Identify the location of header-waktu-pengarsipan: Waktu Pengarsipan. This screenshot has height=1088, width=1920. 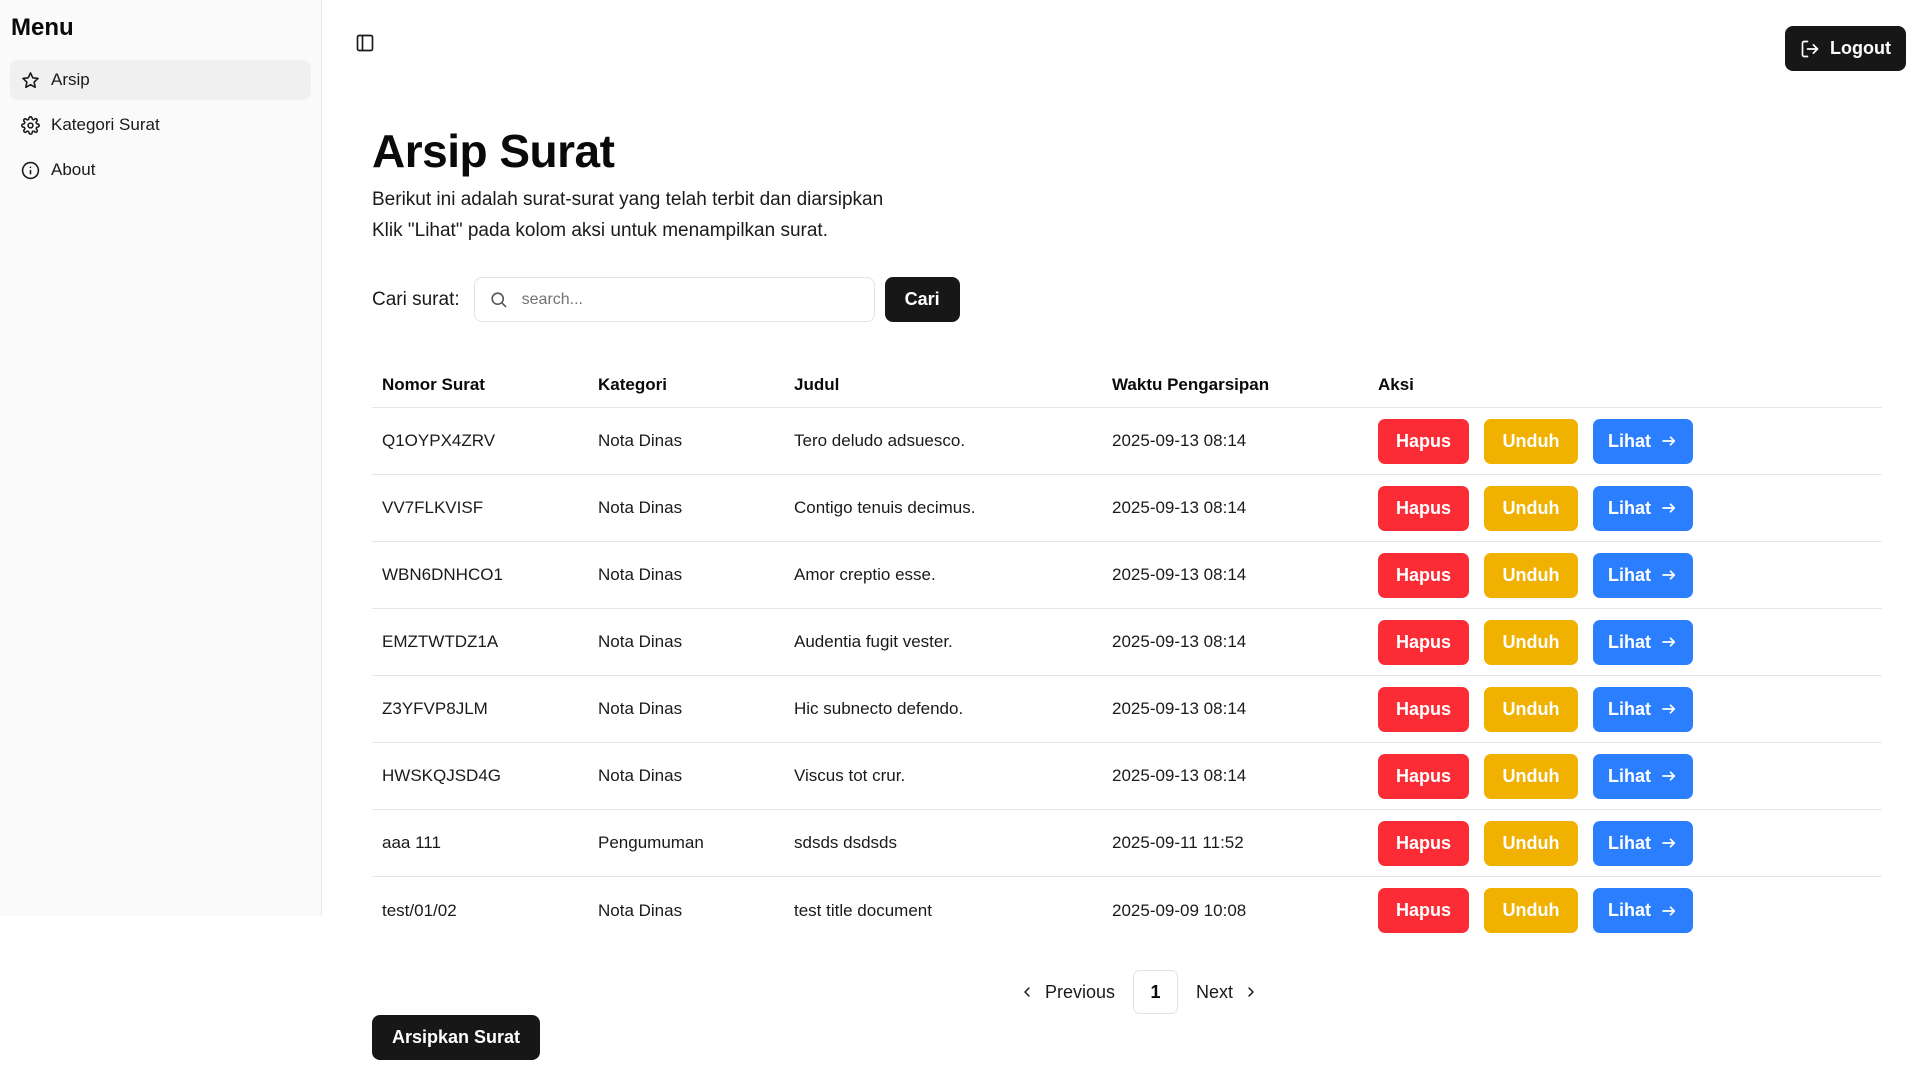
(1191, 384).